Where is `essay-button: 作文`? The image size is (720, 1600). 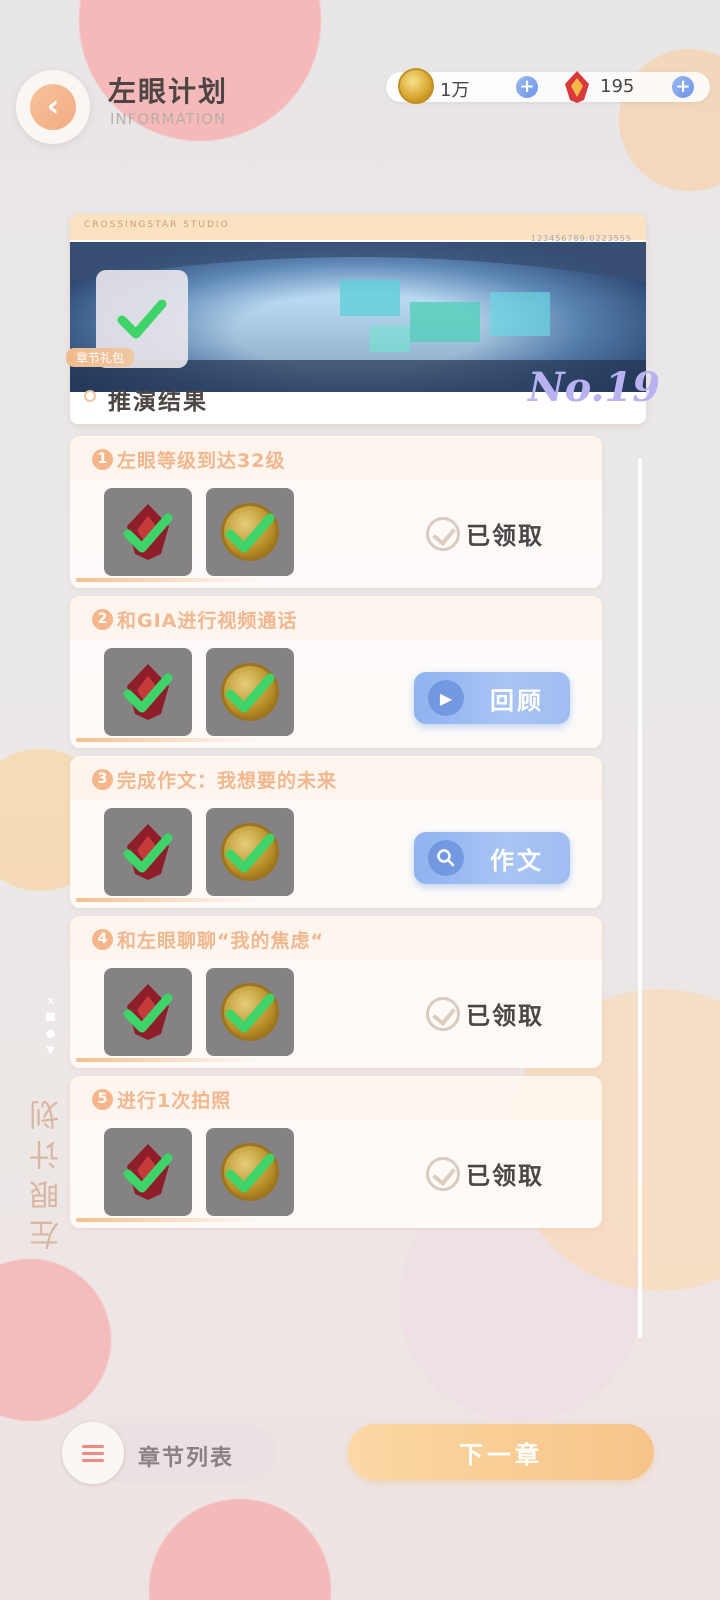
essay-button: 作文 is located at coordinates (492, 858).